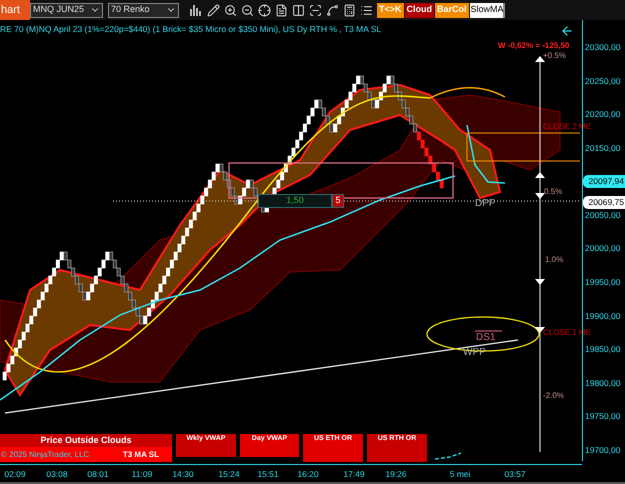 This screenshot has width=625, height=484. I want to click on time-label: 16:20, so click(308, 474).